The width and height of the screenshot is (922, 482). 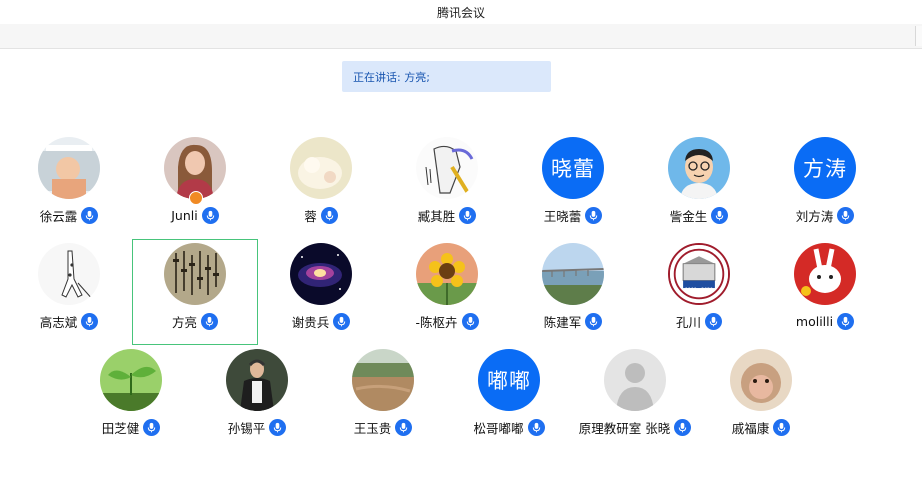 I want to click on participant-tile: 戚福康, so click(x=761, y=398).